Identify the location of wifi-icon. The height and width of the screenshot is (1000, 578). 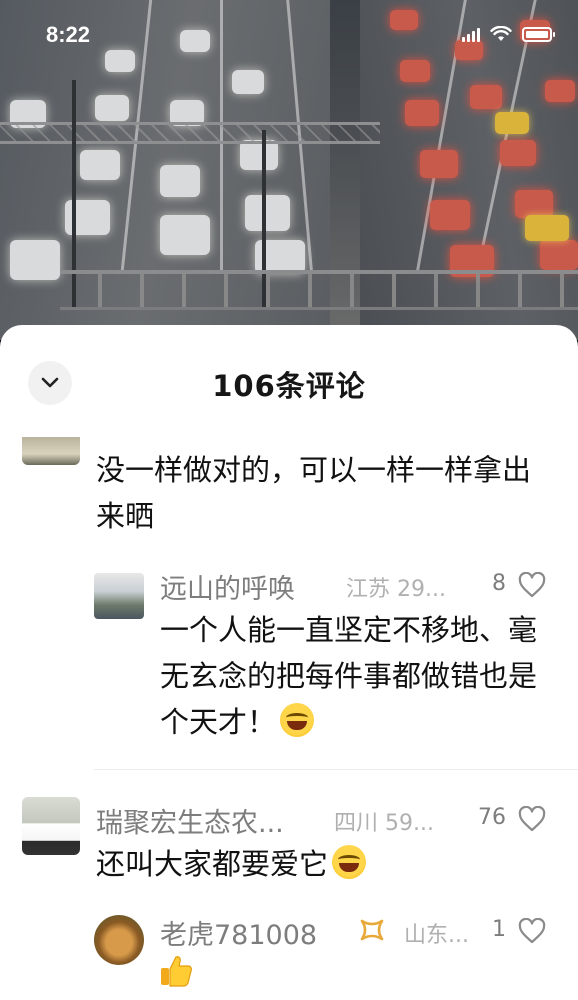
(501, 33).